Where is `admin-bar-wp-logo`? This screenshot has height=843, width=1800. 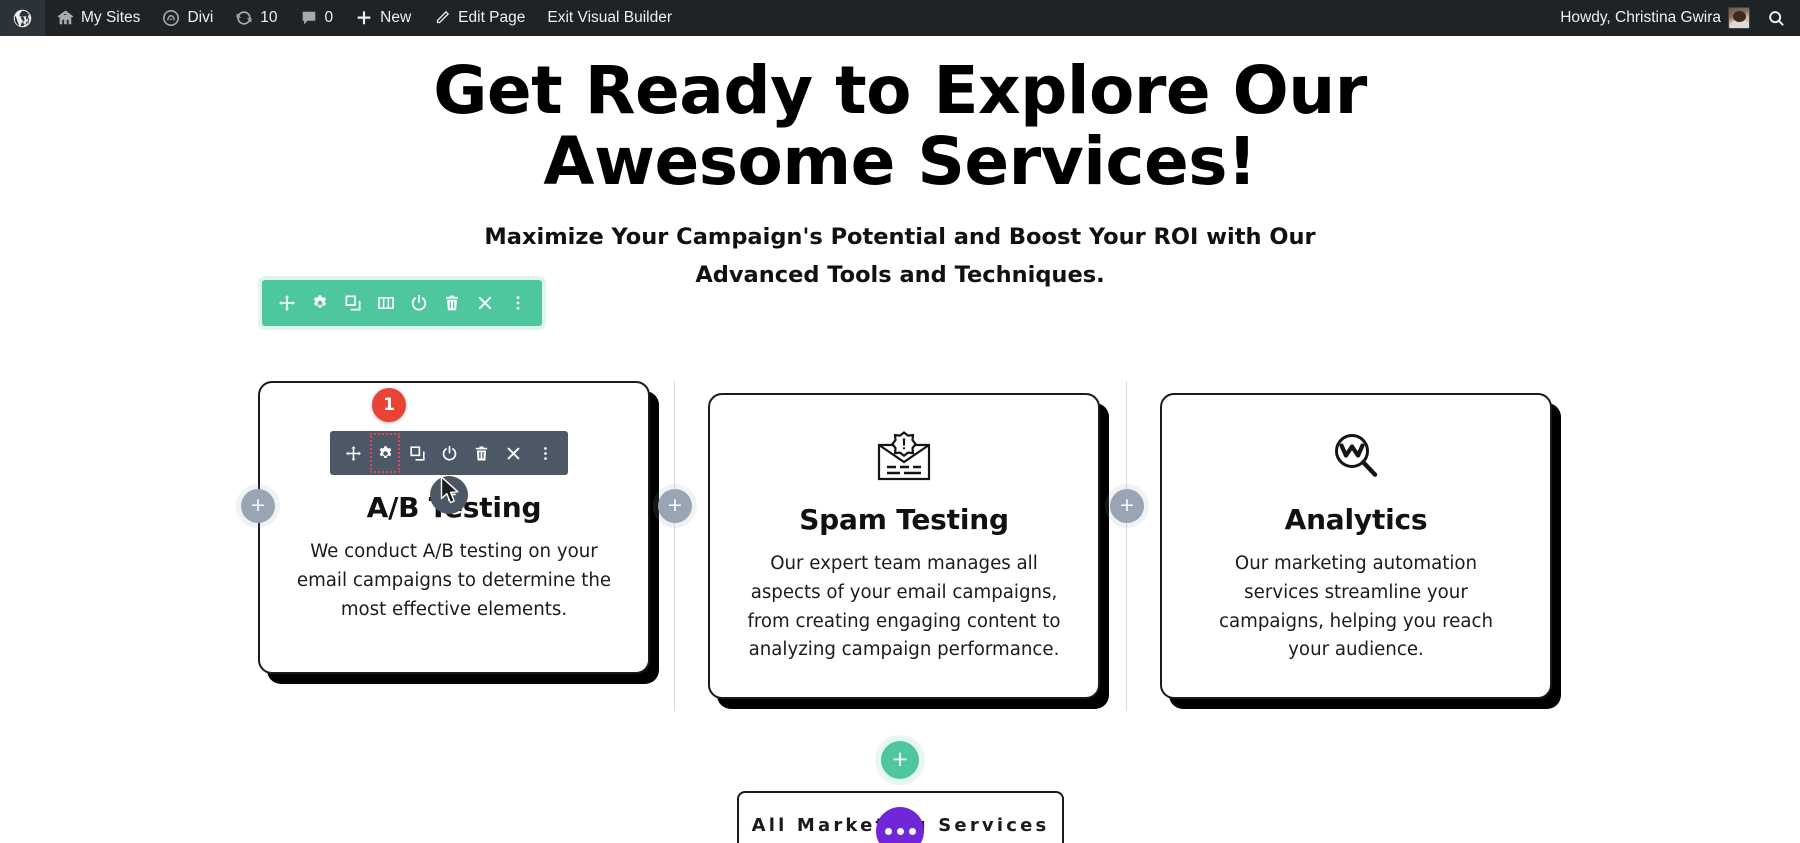
admin-bar-wp-logo is located at coordinates (22, 18).